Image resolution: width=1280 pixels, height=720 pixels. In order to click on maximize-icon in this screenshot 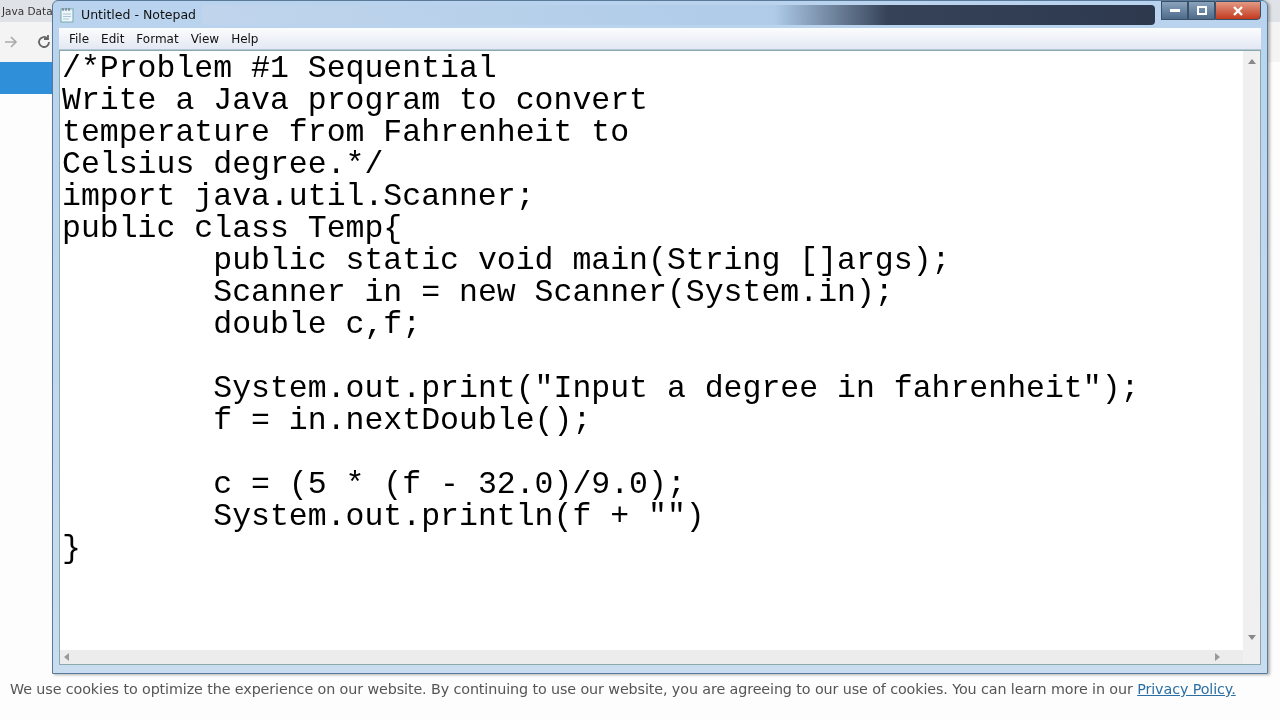, I will do `click(1201, 10)`.